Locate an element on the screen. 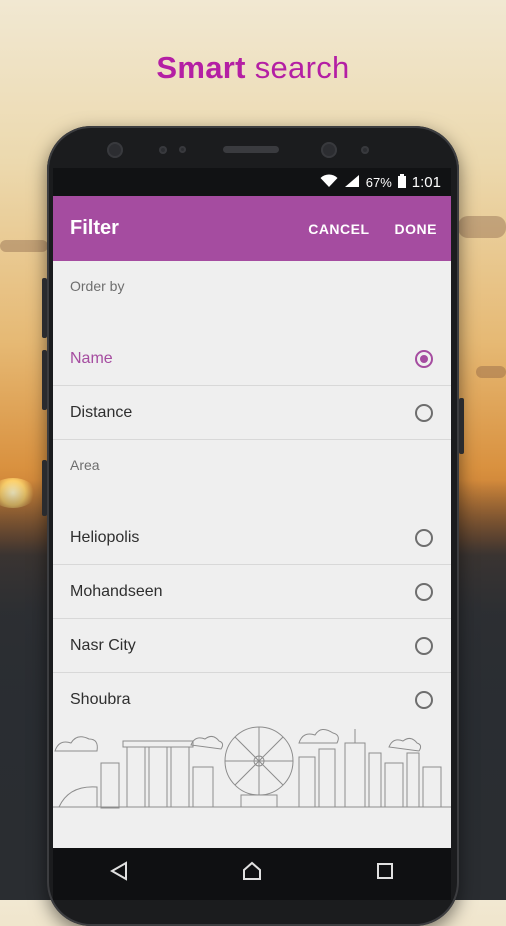  status-time: 1:01 is located at coordinates (426, 182).